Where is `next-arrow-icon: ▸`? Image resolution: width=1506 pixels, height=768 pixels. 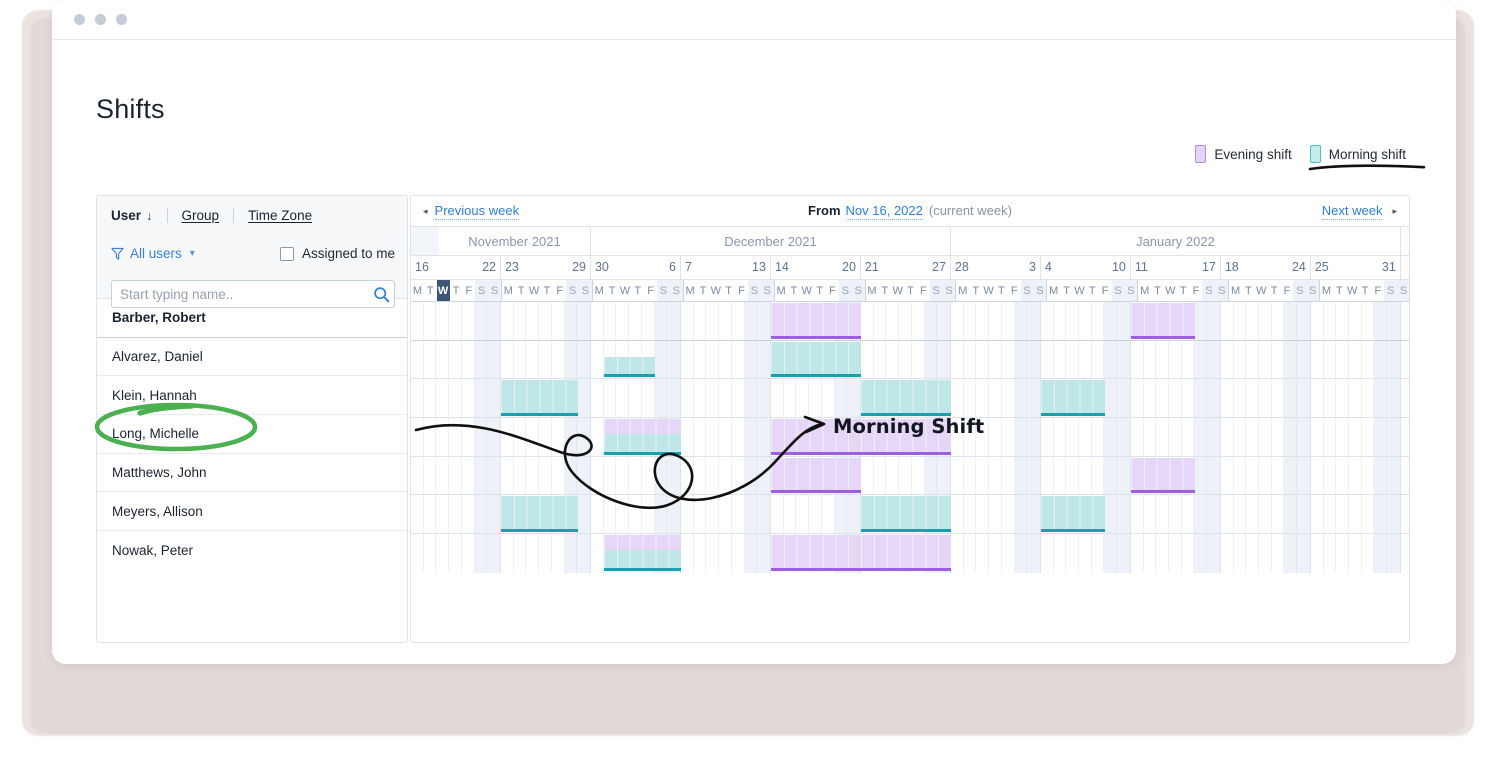 next-arrow-icon: ▸ is located at coordinates (1394, 211).